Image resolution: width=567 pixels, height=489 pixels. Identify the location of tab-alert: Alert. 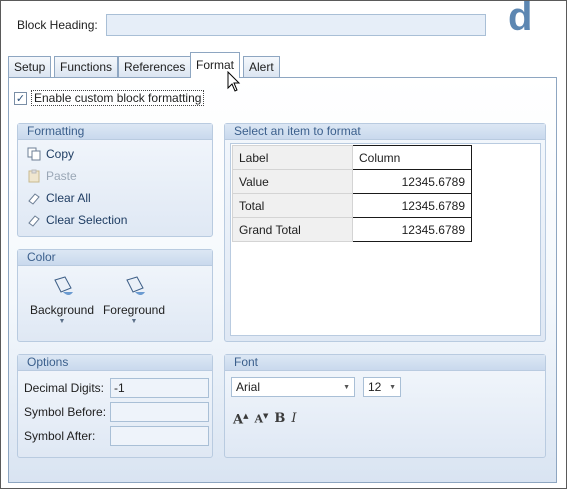
(261, 66).